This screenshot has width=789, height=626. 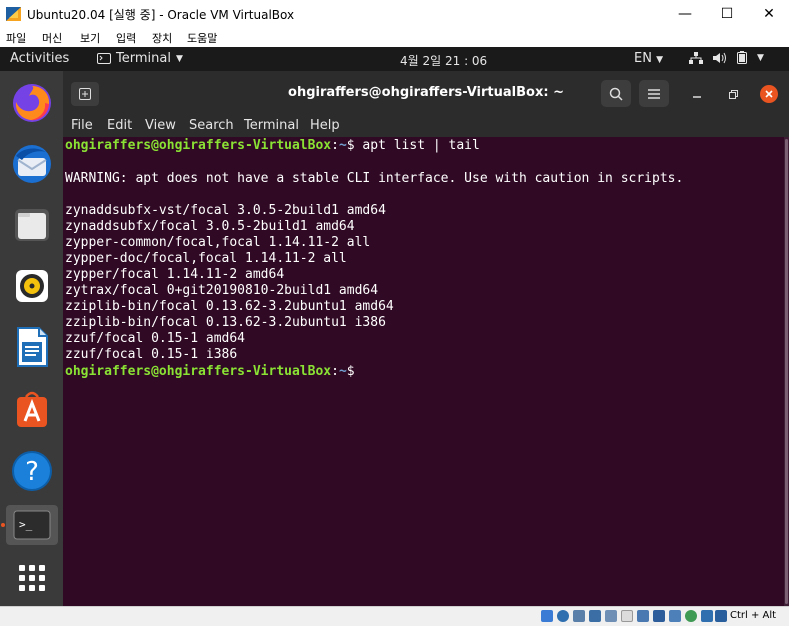 I want to click on audio-icon, so click(x=579, y=616).